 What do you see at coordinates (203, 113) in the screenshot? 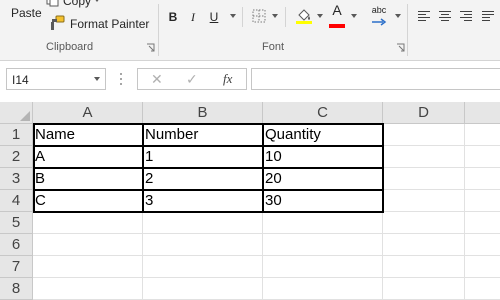
I see `column-header-b: B` at bounding box center [203, 113].